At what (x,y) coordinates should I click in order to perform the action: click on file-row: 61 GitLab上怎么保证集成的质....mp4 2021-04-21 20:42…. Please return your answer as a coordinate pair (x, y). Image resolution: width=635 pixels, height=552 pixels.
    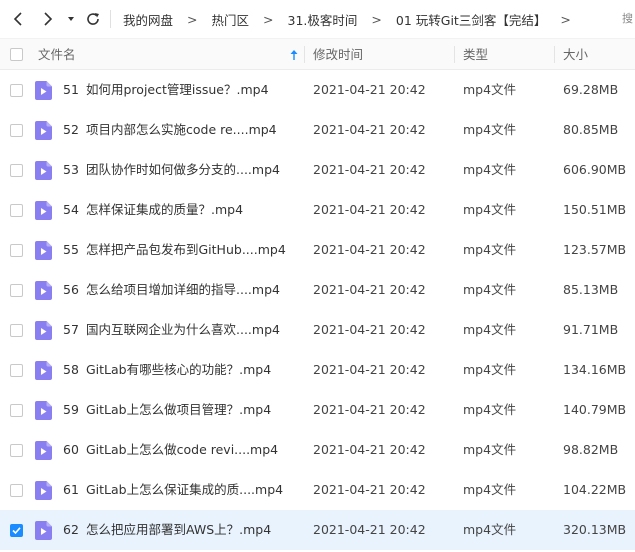
    Looking at the image, I should click on (317, 490).